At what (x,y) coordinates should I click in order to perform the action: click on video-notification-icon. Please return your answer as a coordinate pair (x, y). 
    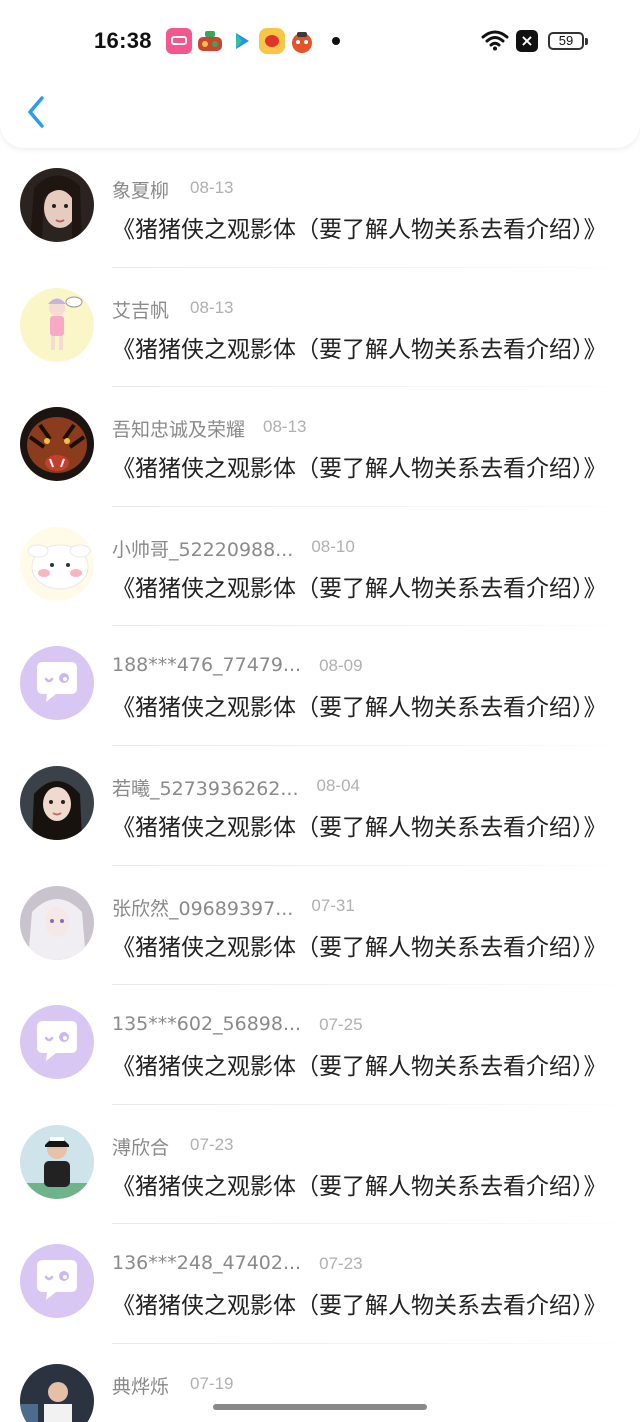
    Looking at the image, I should click on (242, 41).